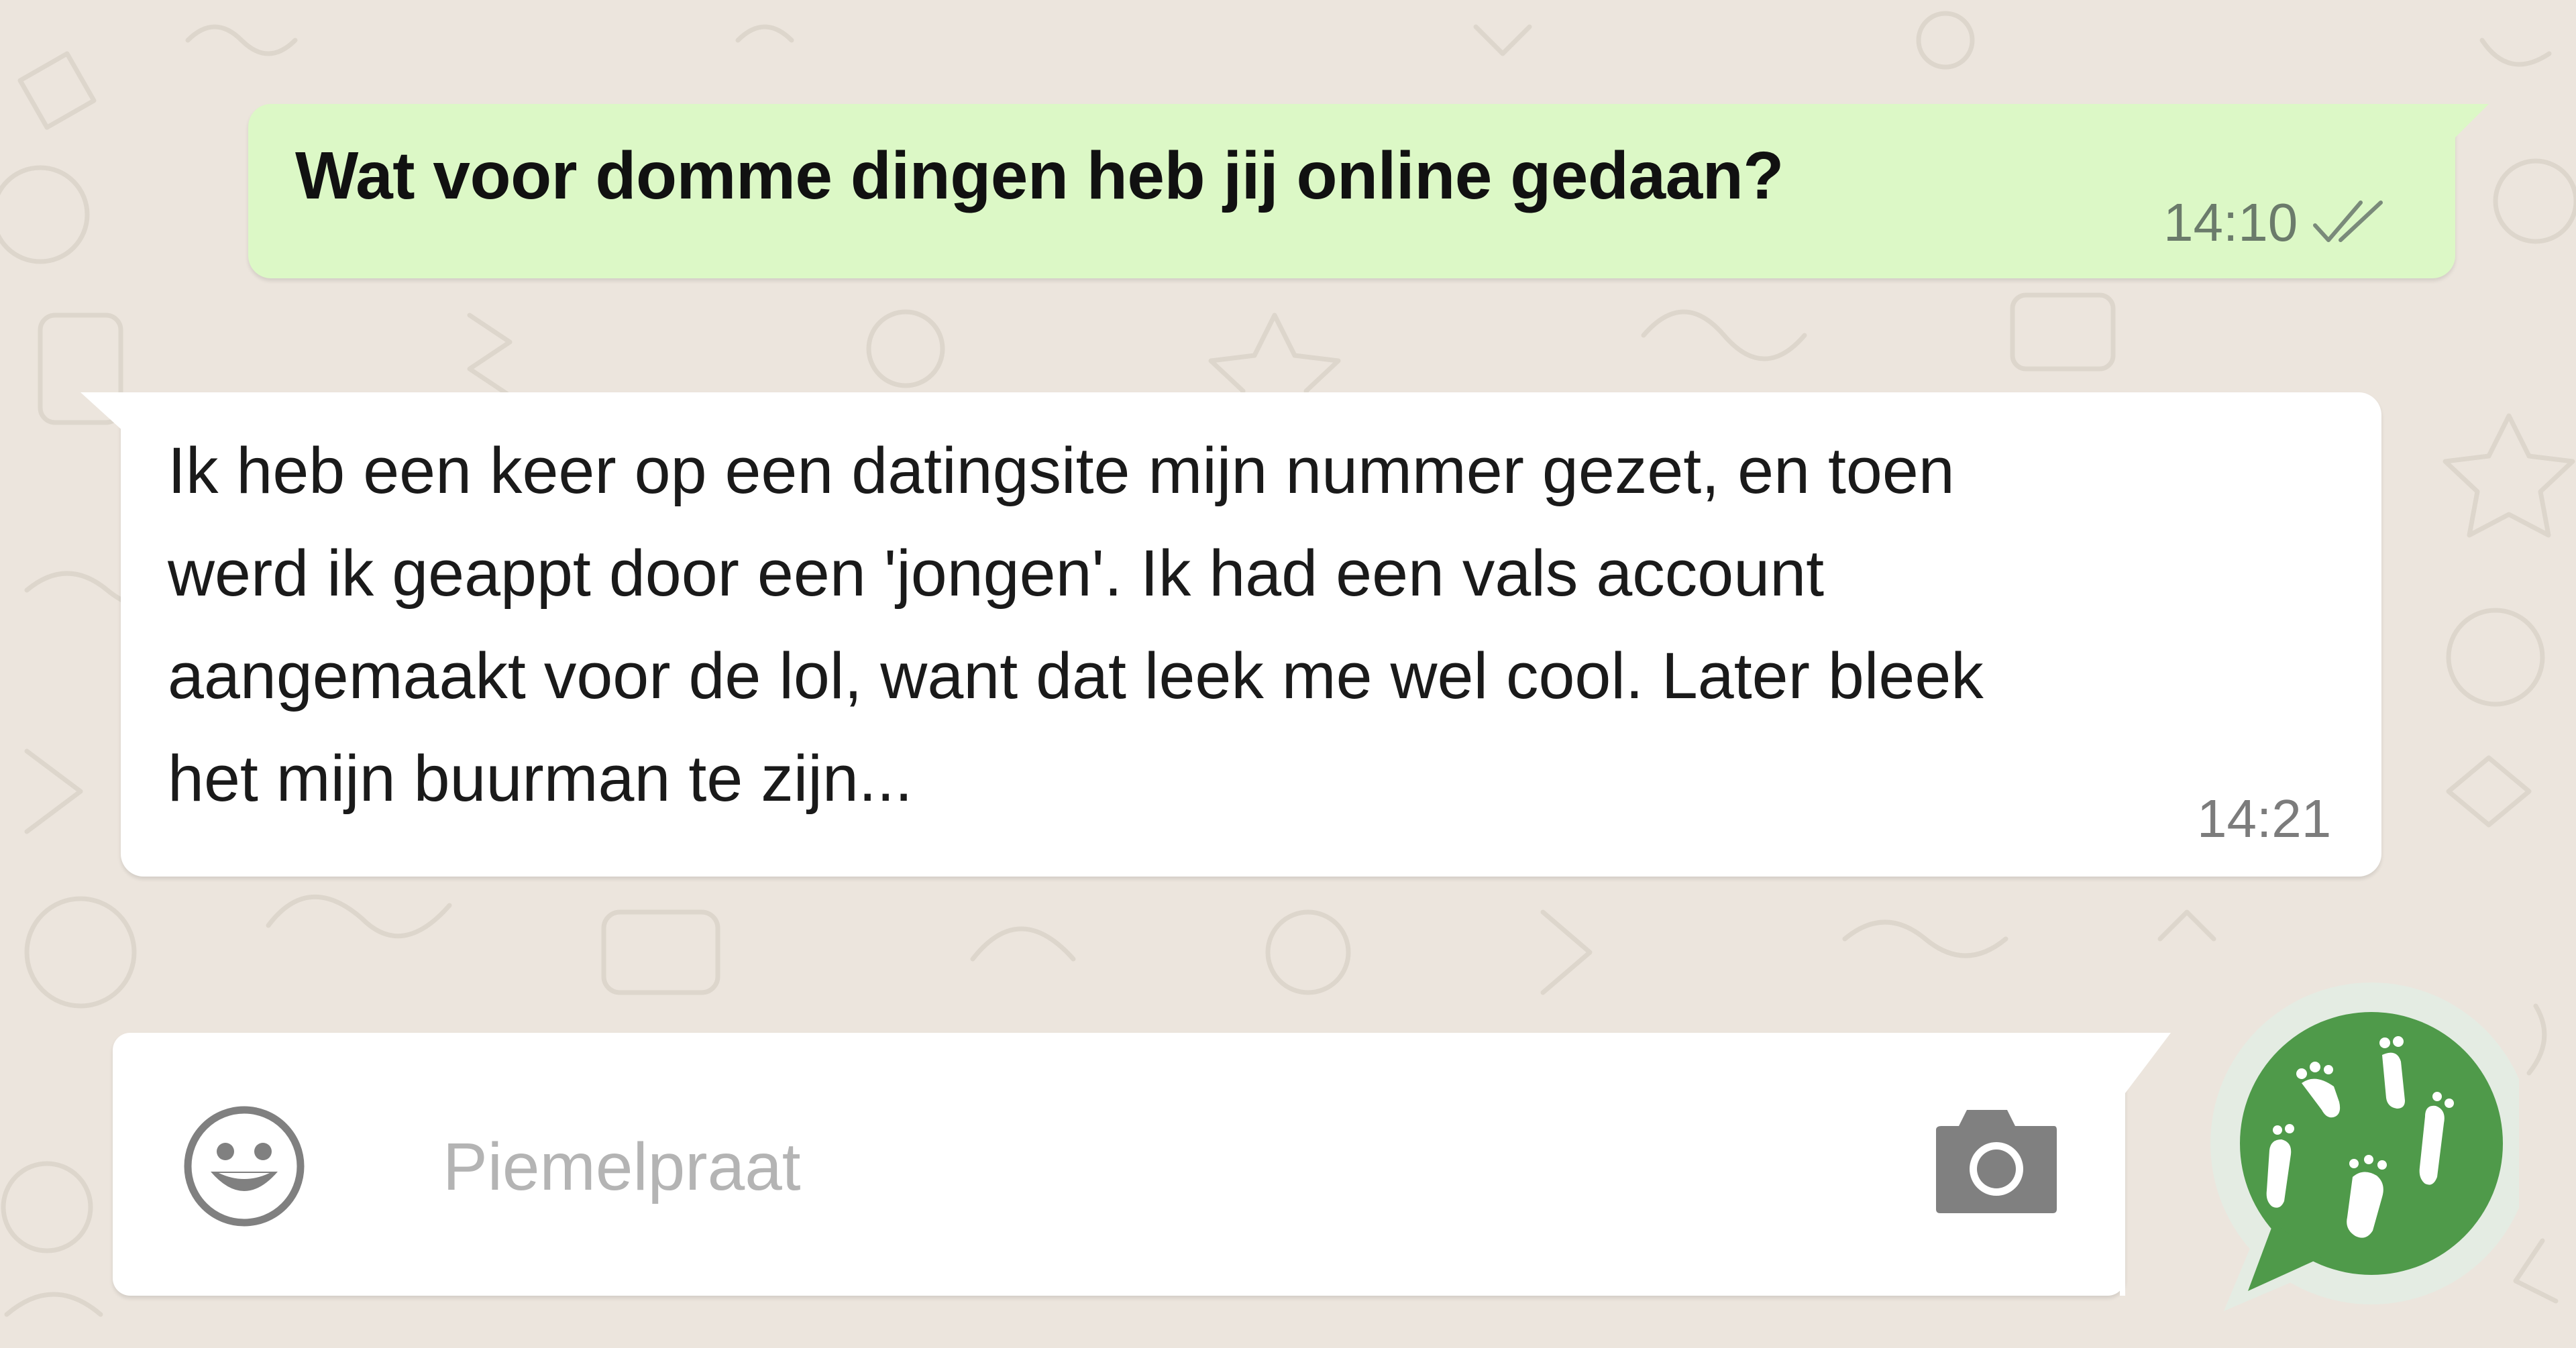 This screenshot has height=1348, width=2576. I want to click on message-input, so click(1147, 1167).